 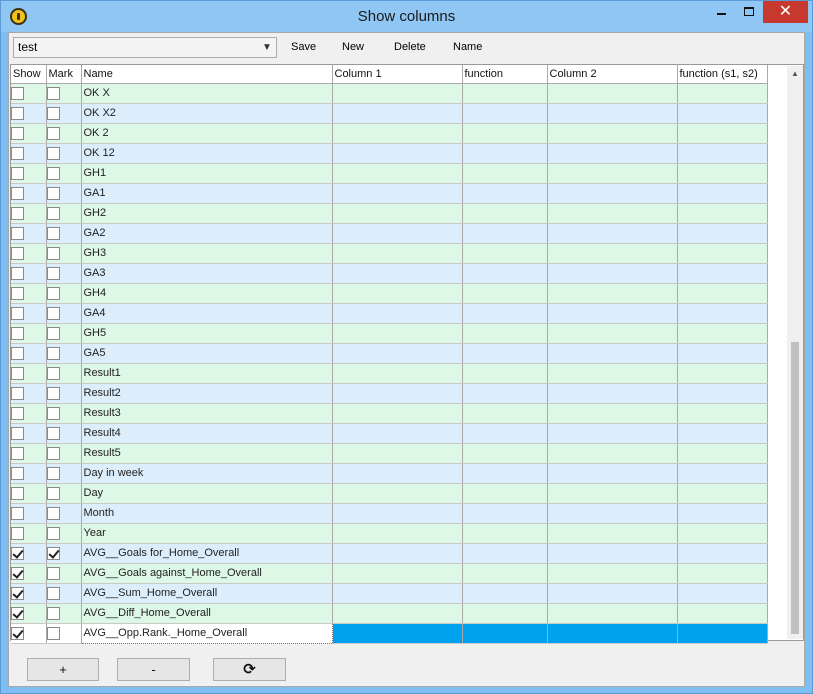 I want to click on table-row: OK 12, so click(x=389, y=153).